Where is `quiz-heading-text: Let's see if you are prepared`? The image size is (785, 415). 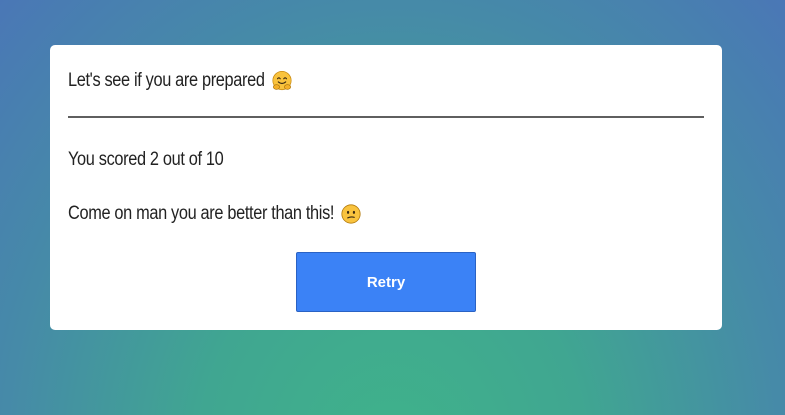
quiz-heading-text: Let's see if you are prepared is located at coordinates (166, 80).